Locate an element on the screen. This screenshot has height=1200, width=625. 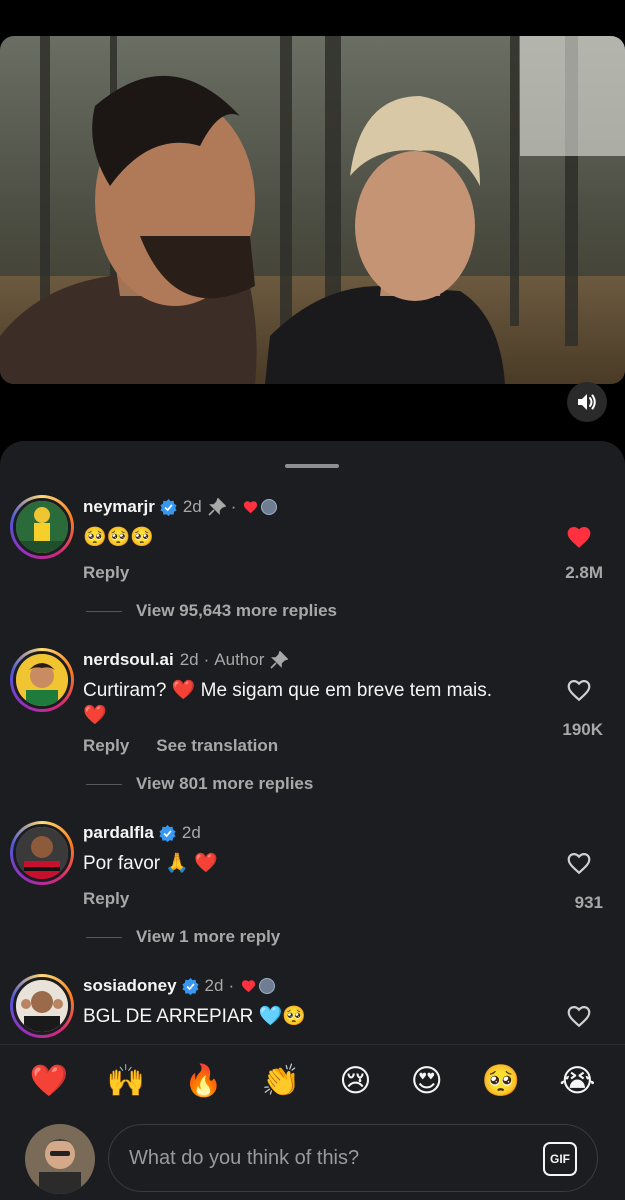
reaction-crying: 😢 is located at coordinates (355, 1080).